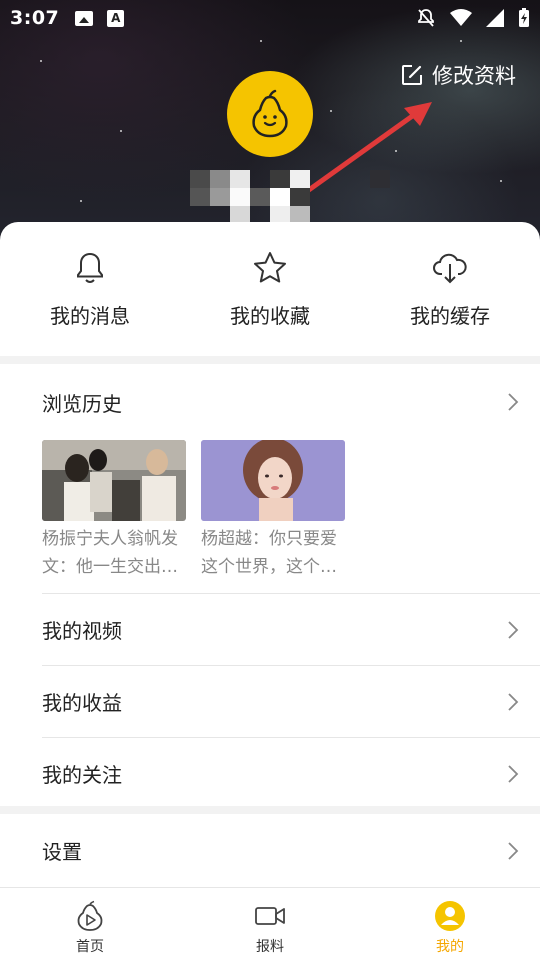  Describe the element at coordinates (461, 17) in the screenshot. I see `wifi-icon` at that location.